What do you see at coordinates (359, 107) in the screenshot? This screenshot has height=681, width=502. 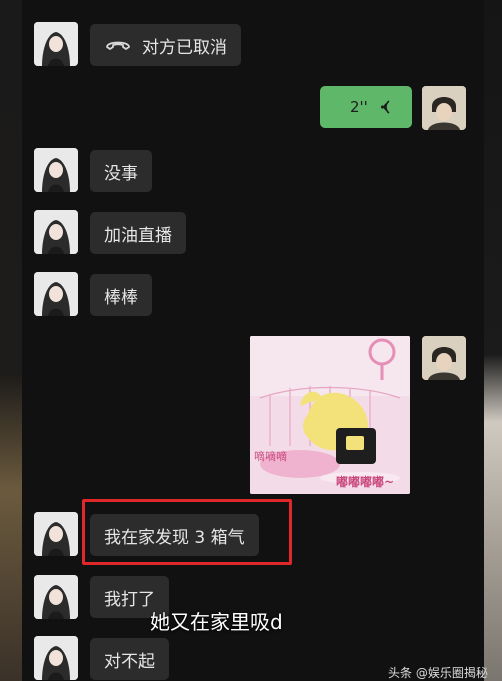 I see `voice-duration: 2''` at bounding box center [359, 107].